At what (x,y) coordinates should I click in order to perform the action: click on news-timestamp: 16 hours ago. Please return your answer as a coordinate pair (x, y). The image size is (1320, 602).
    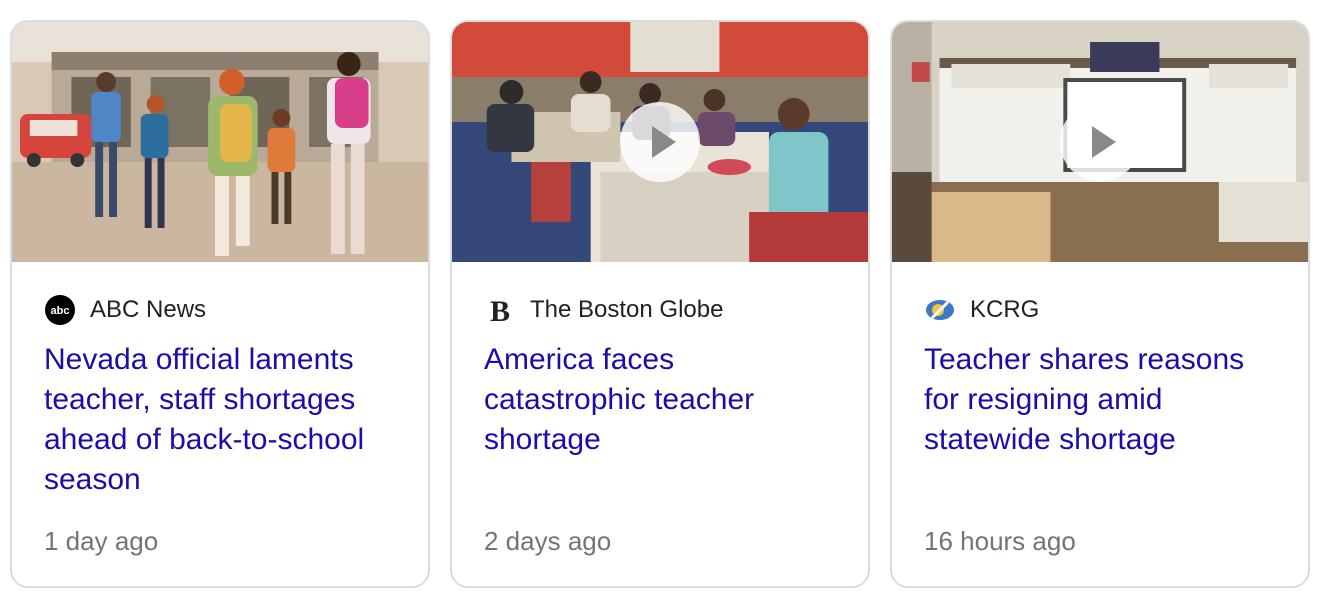
    Looking at the image, I should click on (1000, 541).